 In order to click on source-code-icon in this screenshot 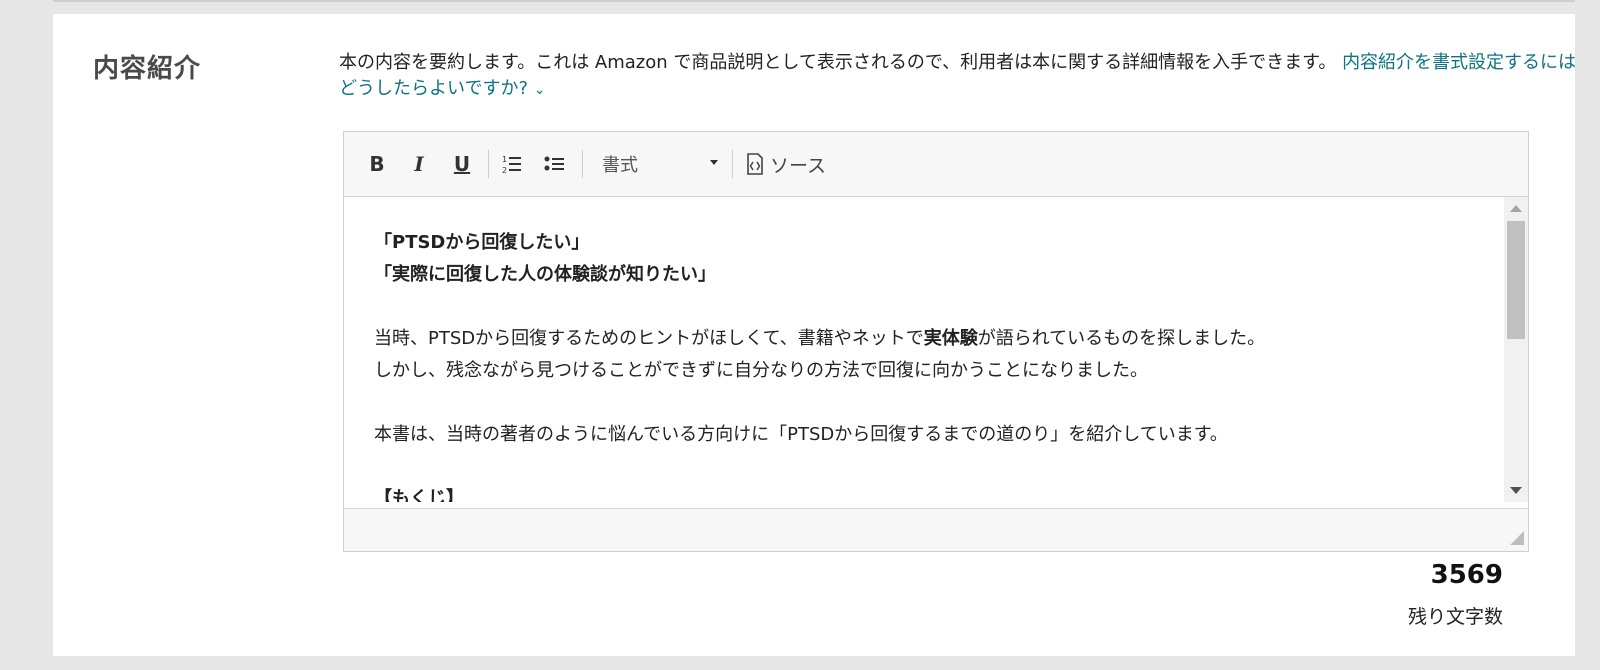, I will do `click(755, 164)`.